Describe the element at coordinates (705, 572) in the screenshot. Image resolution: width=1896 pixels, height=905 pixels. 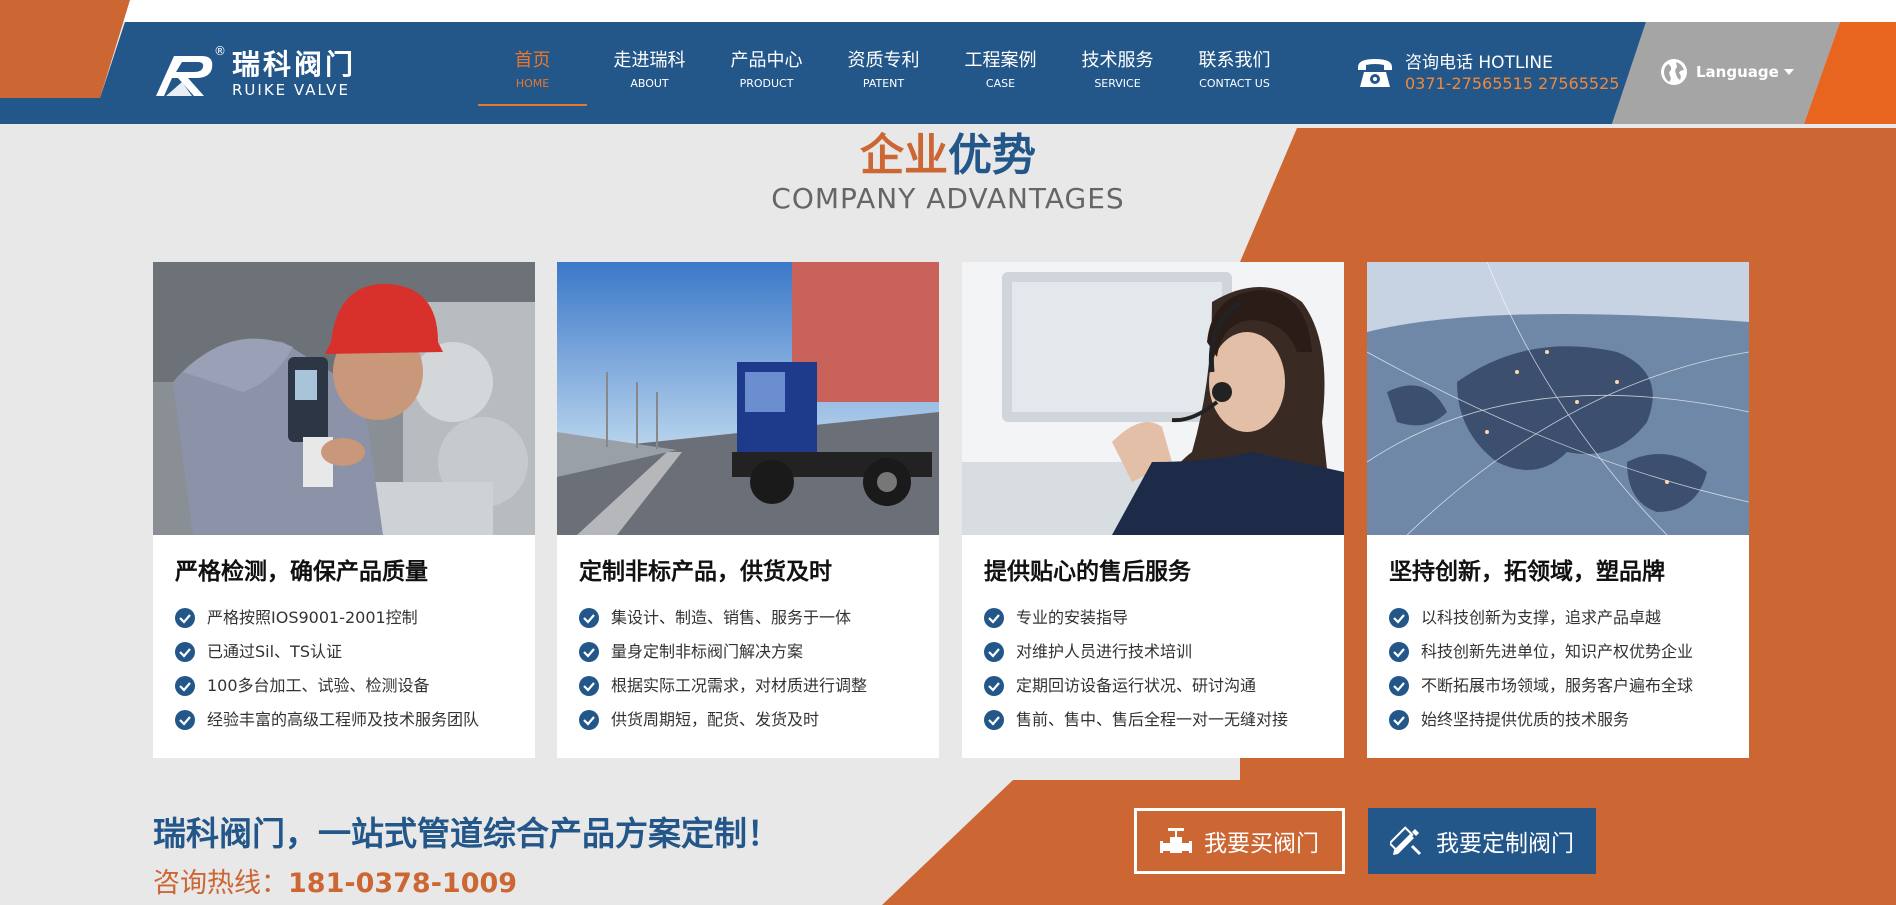
I see `card-title: 定制非标产品，供货及时` at that location.